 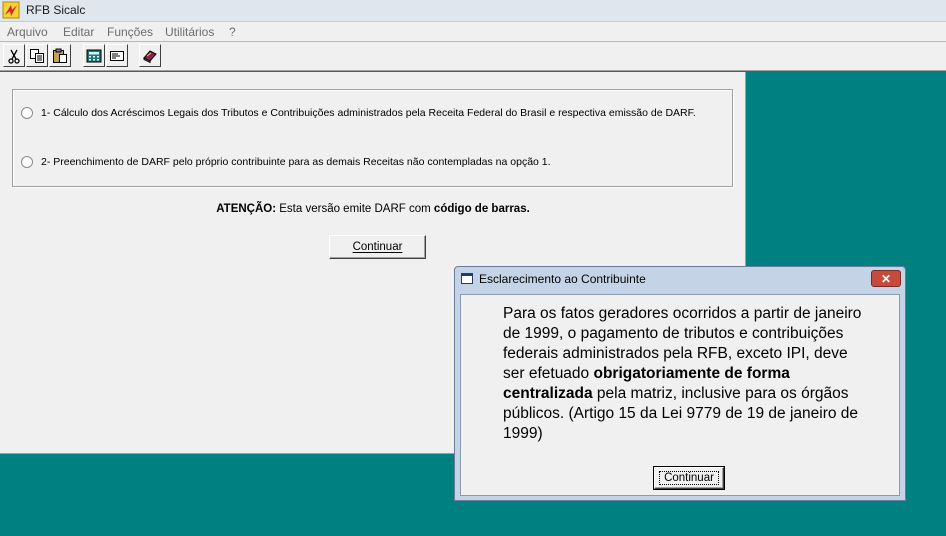 What do you see at coordinates (473, 56) in the screenshot?
I see `toolbar` at bounding box center [473, 56].